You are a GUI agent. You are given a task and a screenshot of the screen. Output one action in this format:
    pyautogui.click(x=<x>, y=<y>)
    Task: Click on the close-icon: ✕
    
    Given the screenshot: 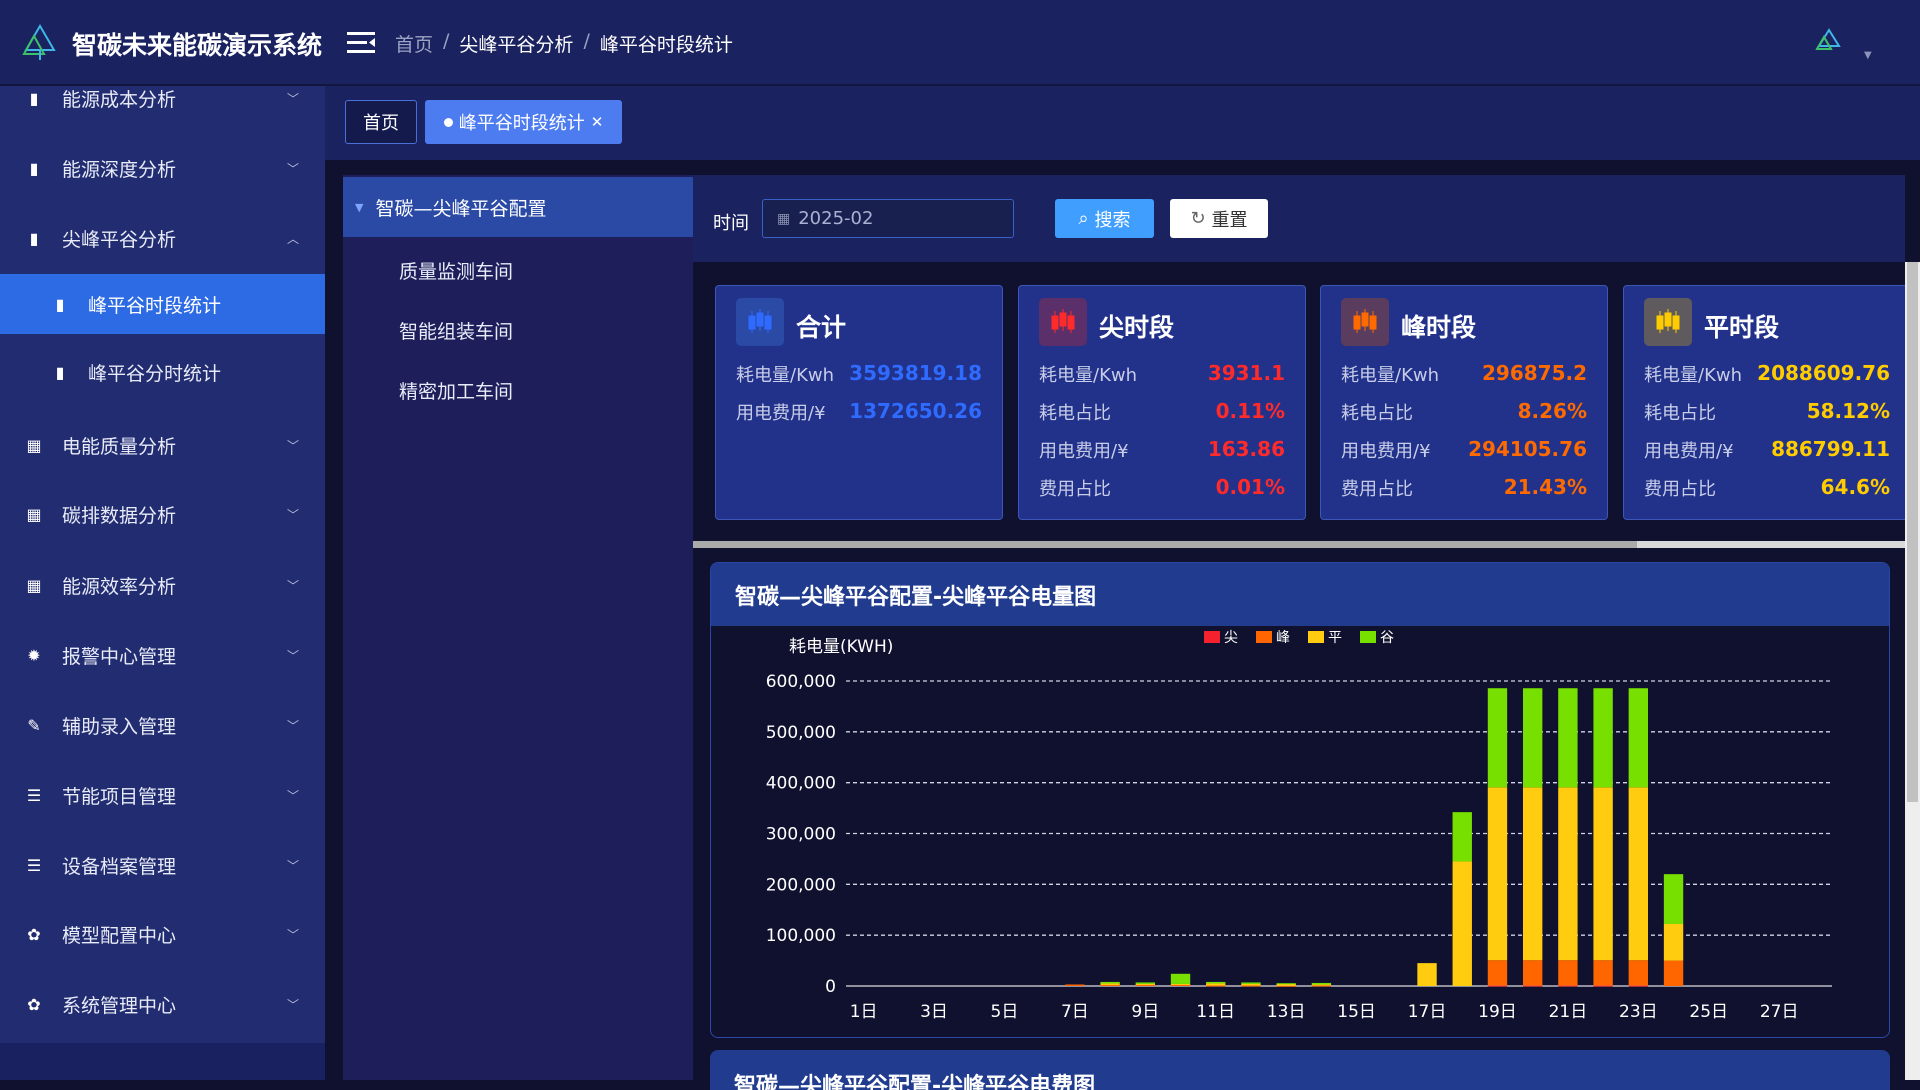 What is the action you would take?
    pyautogui.click(x=597, y=122)
    